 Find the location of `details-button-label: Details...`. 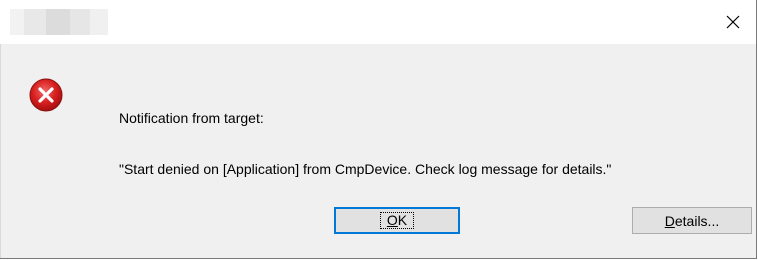

details-button-label: Details... is located at coordinates (692, 220).